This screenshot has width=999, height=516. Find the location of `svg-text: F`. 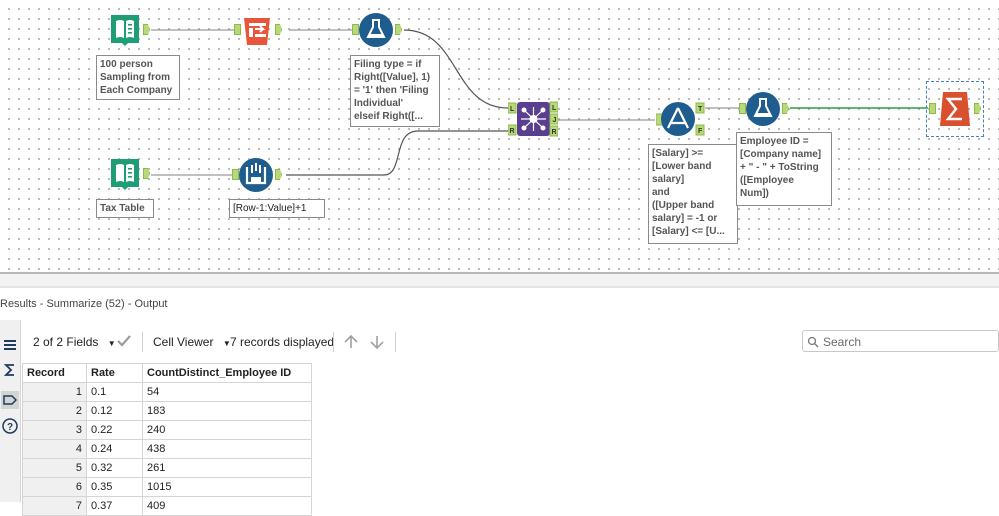

svg-text: F is located at coordinates (700, 131).